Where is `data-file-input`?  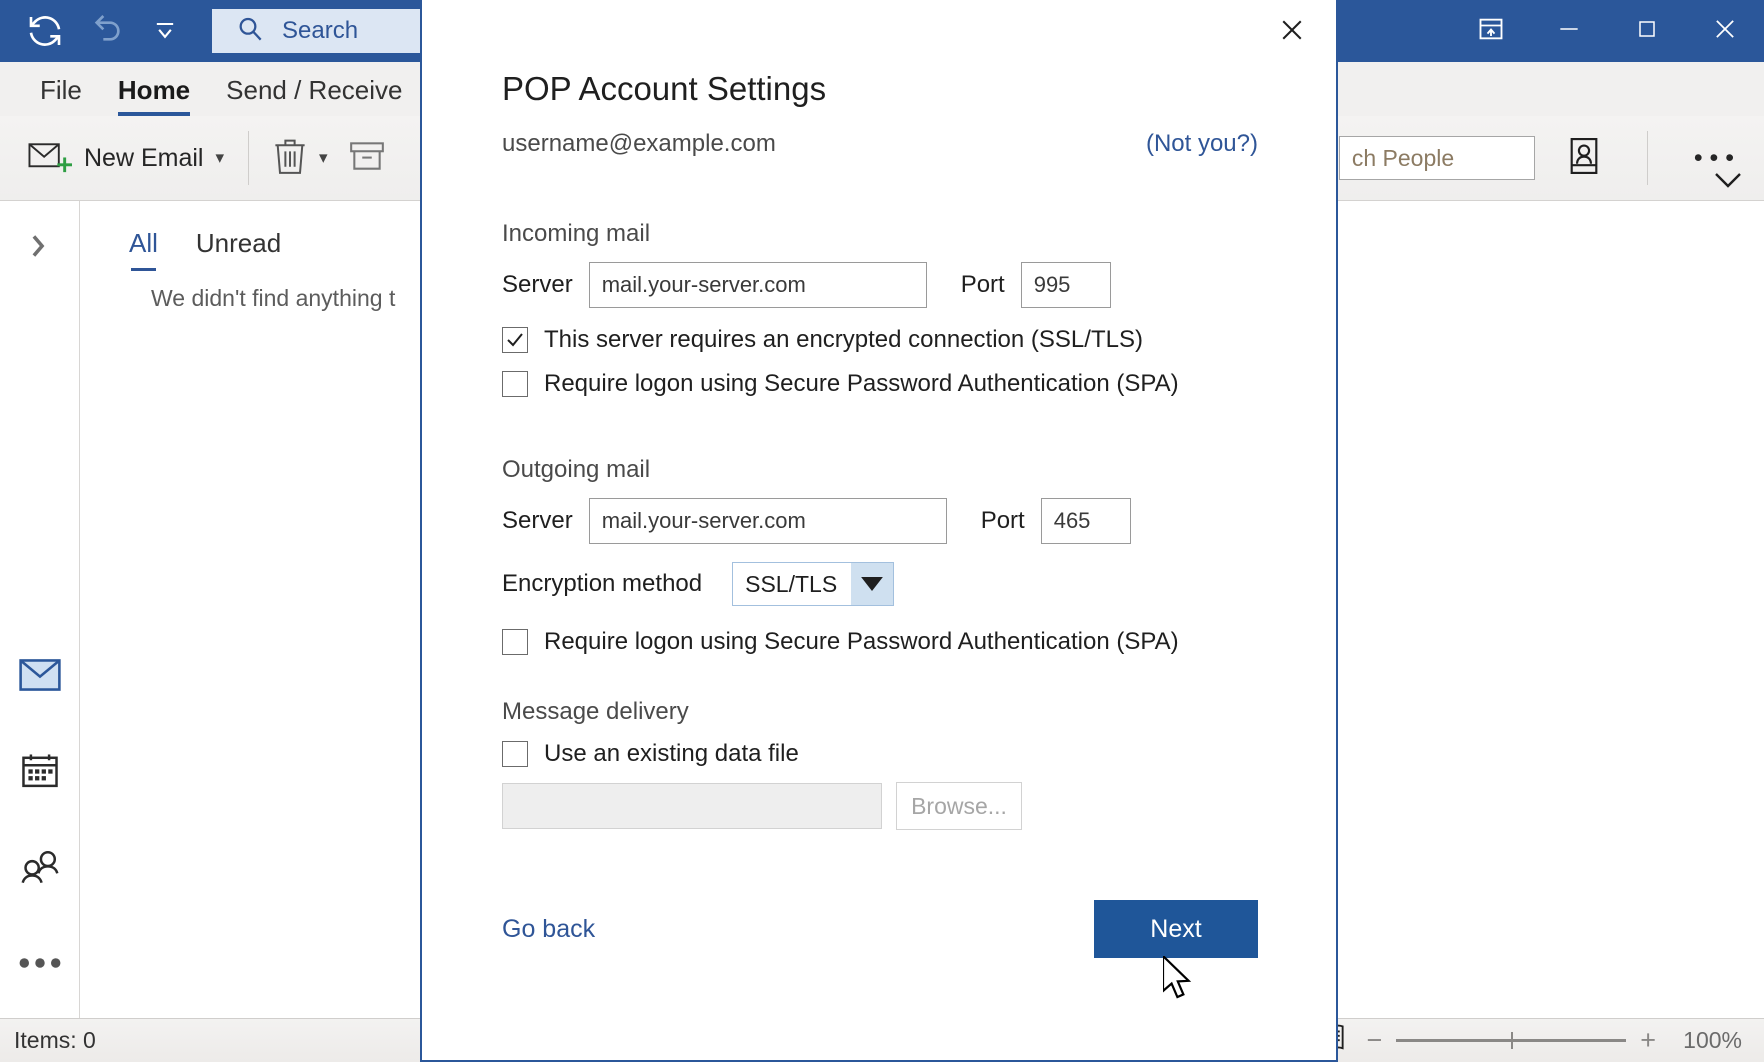
data-file-input is located at coordinates (692, 806).